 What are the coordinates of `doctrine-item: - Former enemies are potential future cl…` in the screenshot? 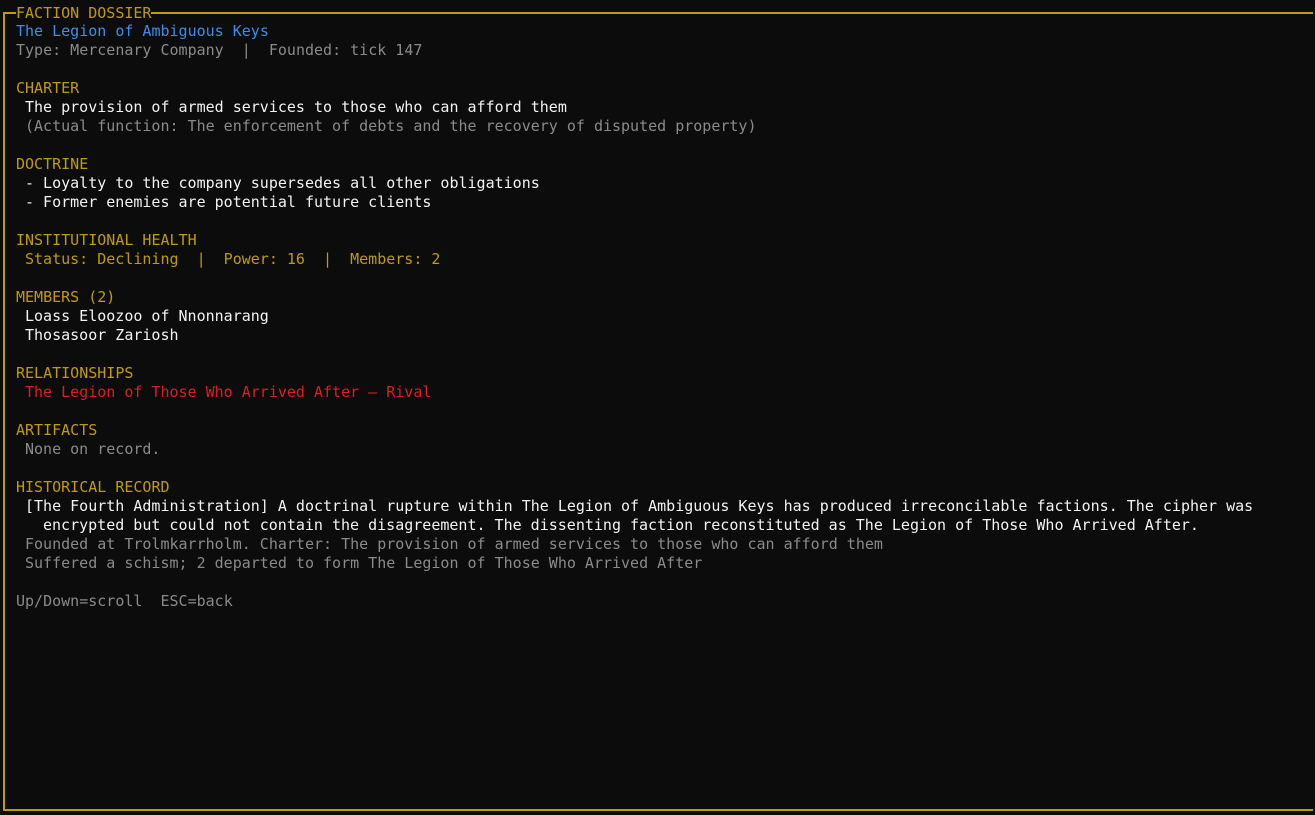 It's located at (228, 202).